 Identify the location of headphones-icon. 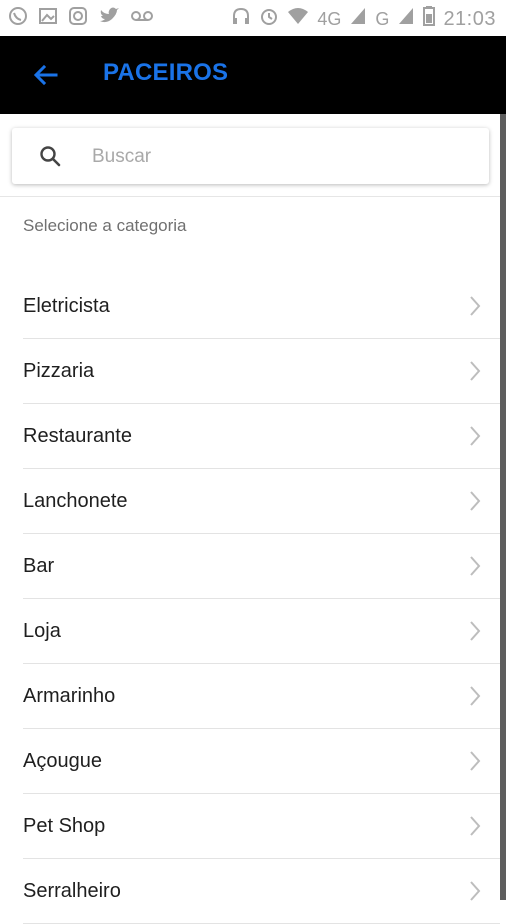
(241, 19).